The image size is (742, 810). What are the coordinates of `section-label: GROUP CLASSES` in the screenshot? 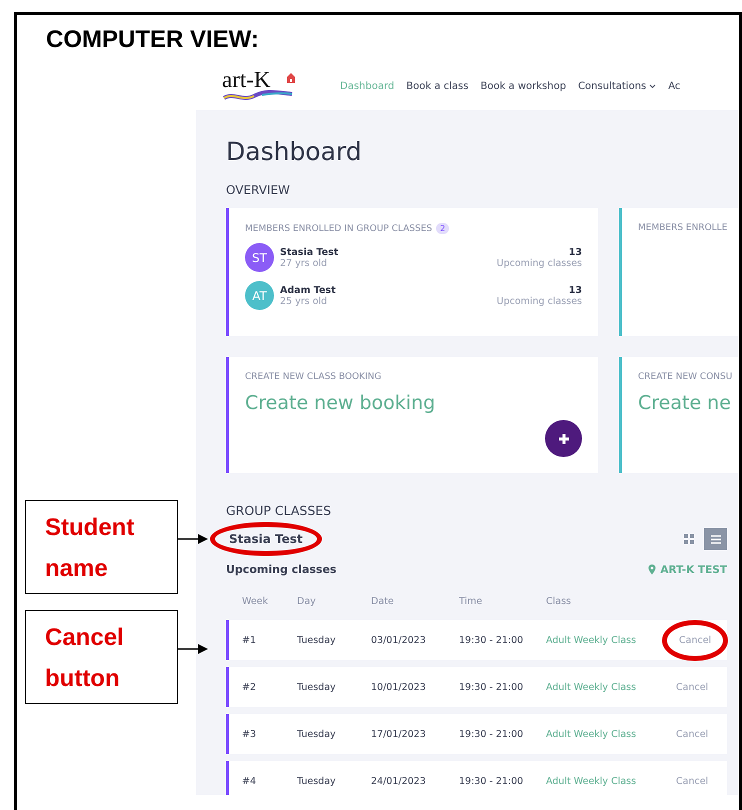 It's located at (279, 510).